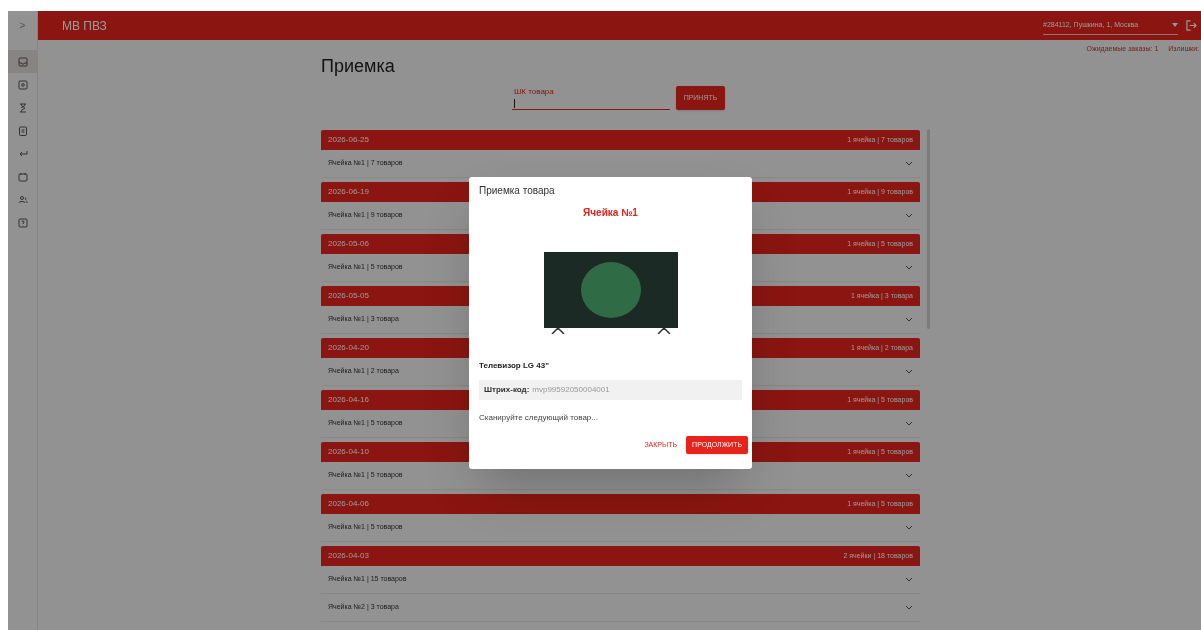 The height and width of the screenshot is (630, 1201). I want to click on cell-number: Ячейка №1, so click(610, 213).